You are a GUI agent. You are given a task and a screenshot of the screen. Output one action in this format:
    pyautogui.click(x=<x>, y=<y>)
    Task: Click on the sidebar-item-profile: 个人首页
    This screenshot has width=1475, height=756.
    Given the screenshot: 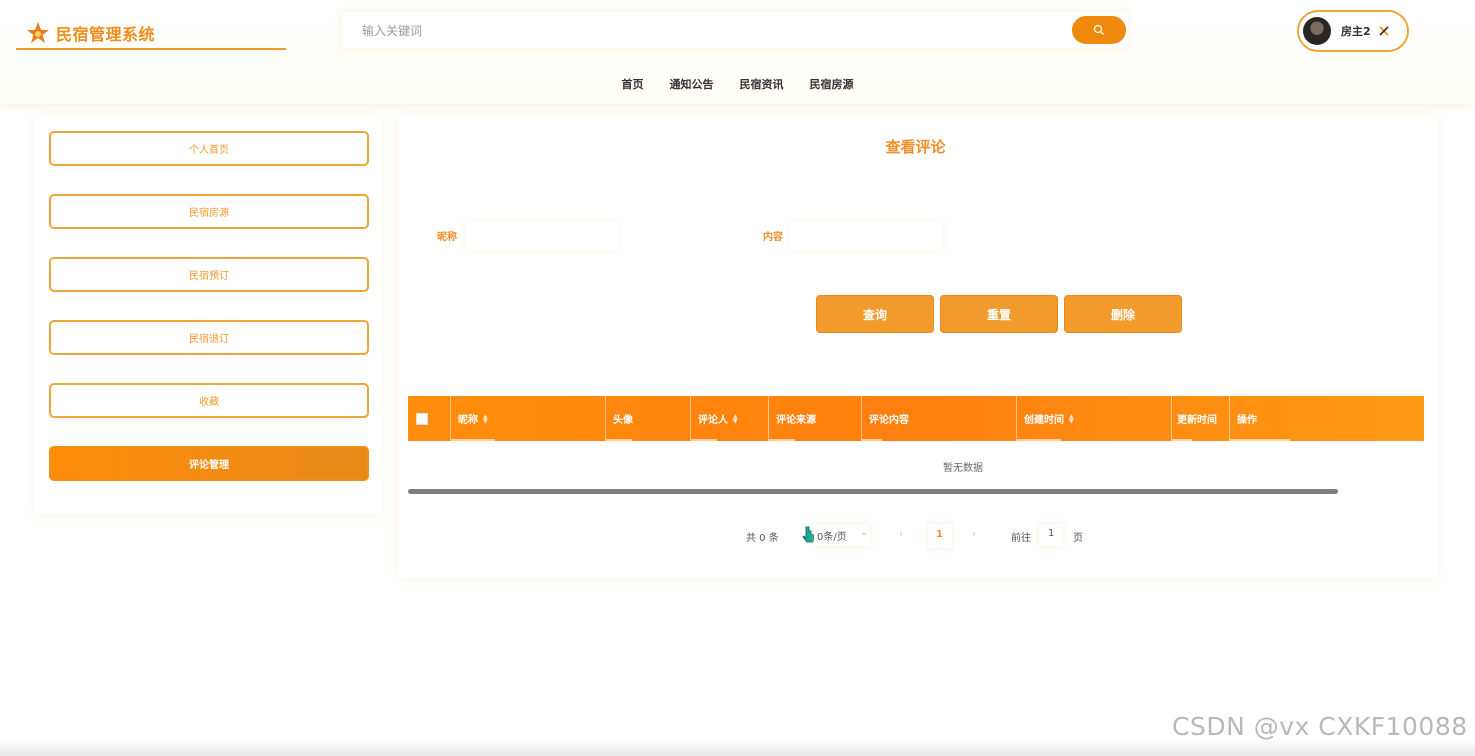 What is the action you would take?
    pyautogui.click(x=209, y=148)
    